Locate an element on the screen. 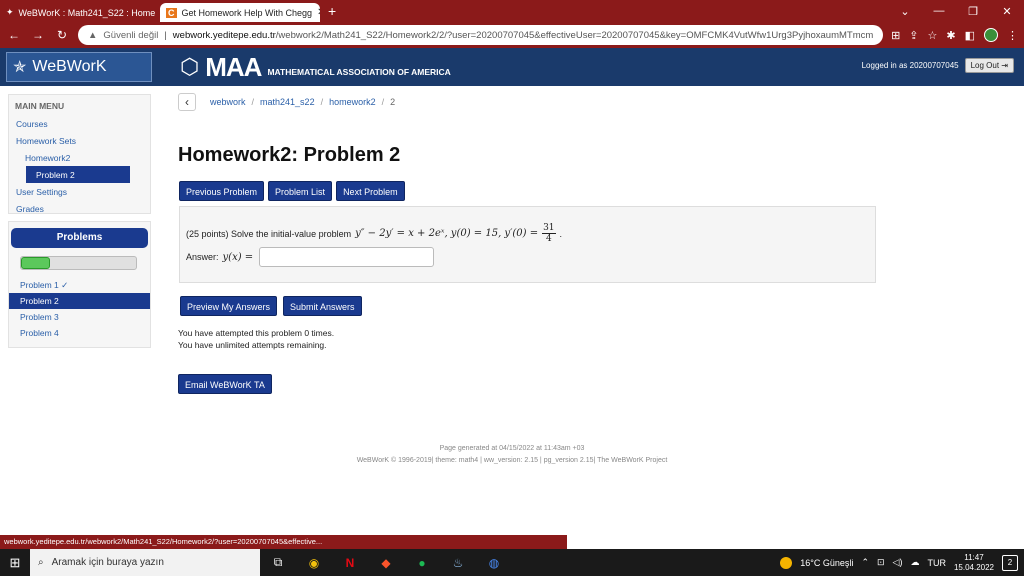 This screenshot has height=576, width=1024. progress-bar is located at coordinates (78, 263).